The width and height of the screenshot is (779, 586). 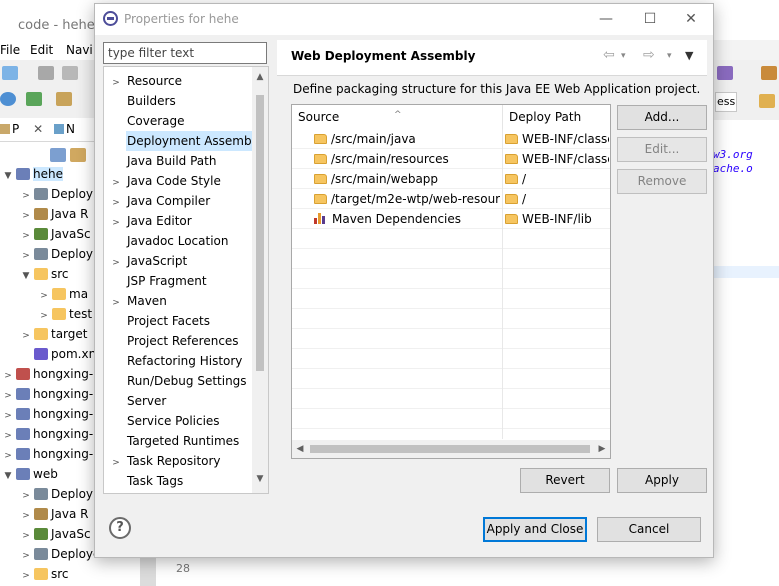 What do you see at coordinates (44, 274) in the screenshot?
I see `explorer-tree-item: ▼ src` at bounding box center [44, 274].